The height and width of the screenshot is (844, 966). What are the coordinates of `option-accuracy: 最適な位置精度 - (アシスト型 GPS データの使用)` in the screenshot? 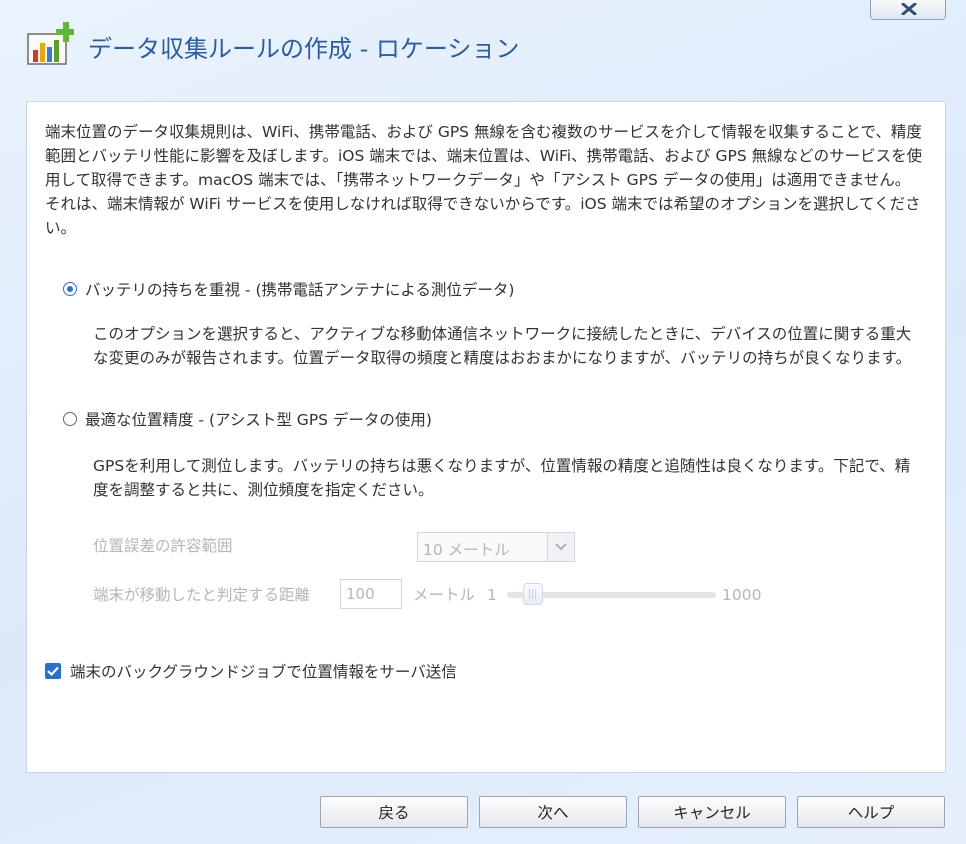 It's located at (247, 419).